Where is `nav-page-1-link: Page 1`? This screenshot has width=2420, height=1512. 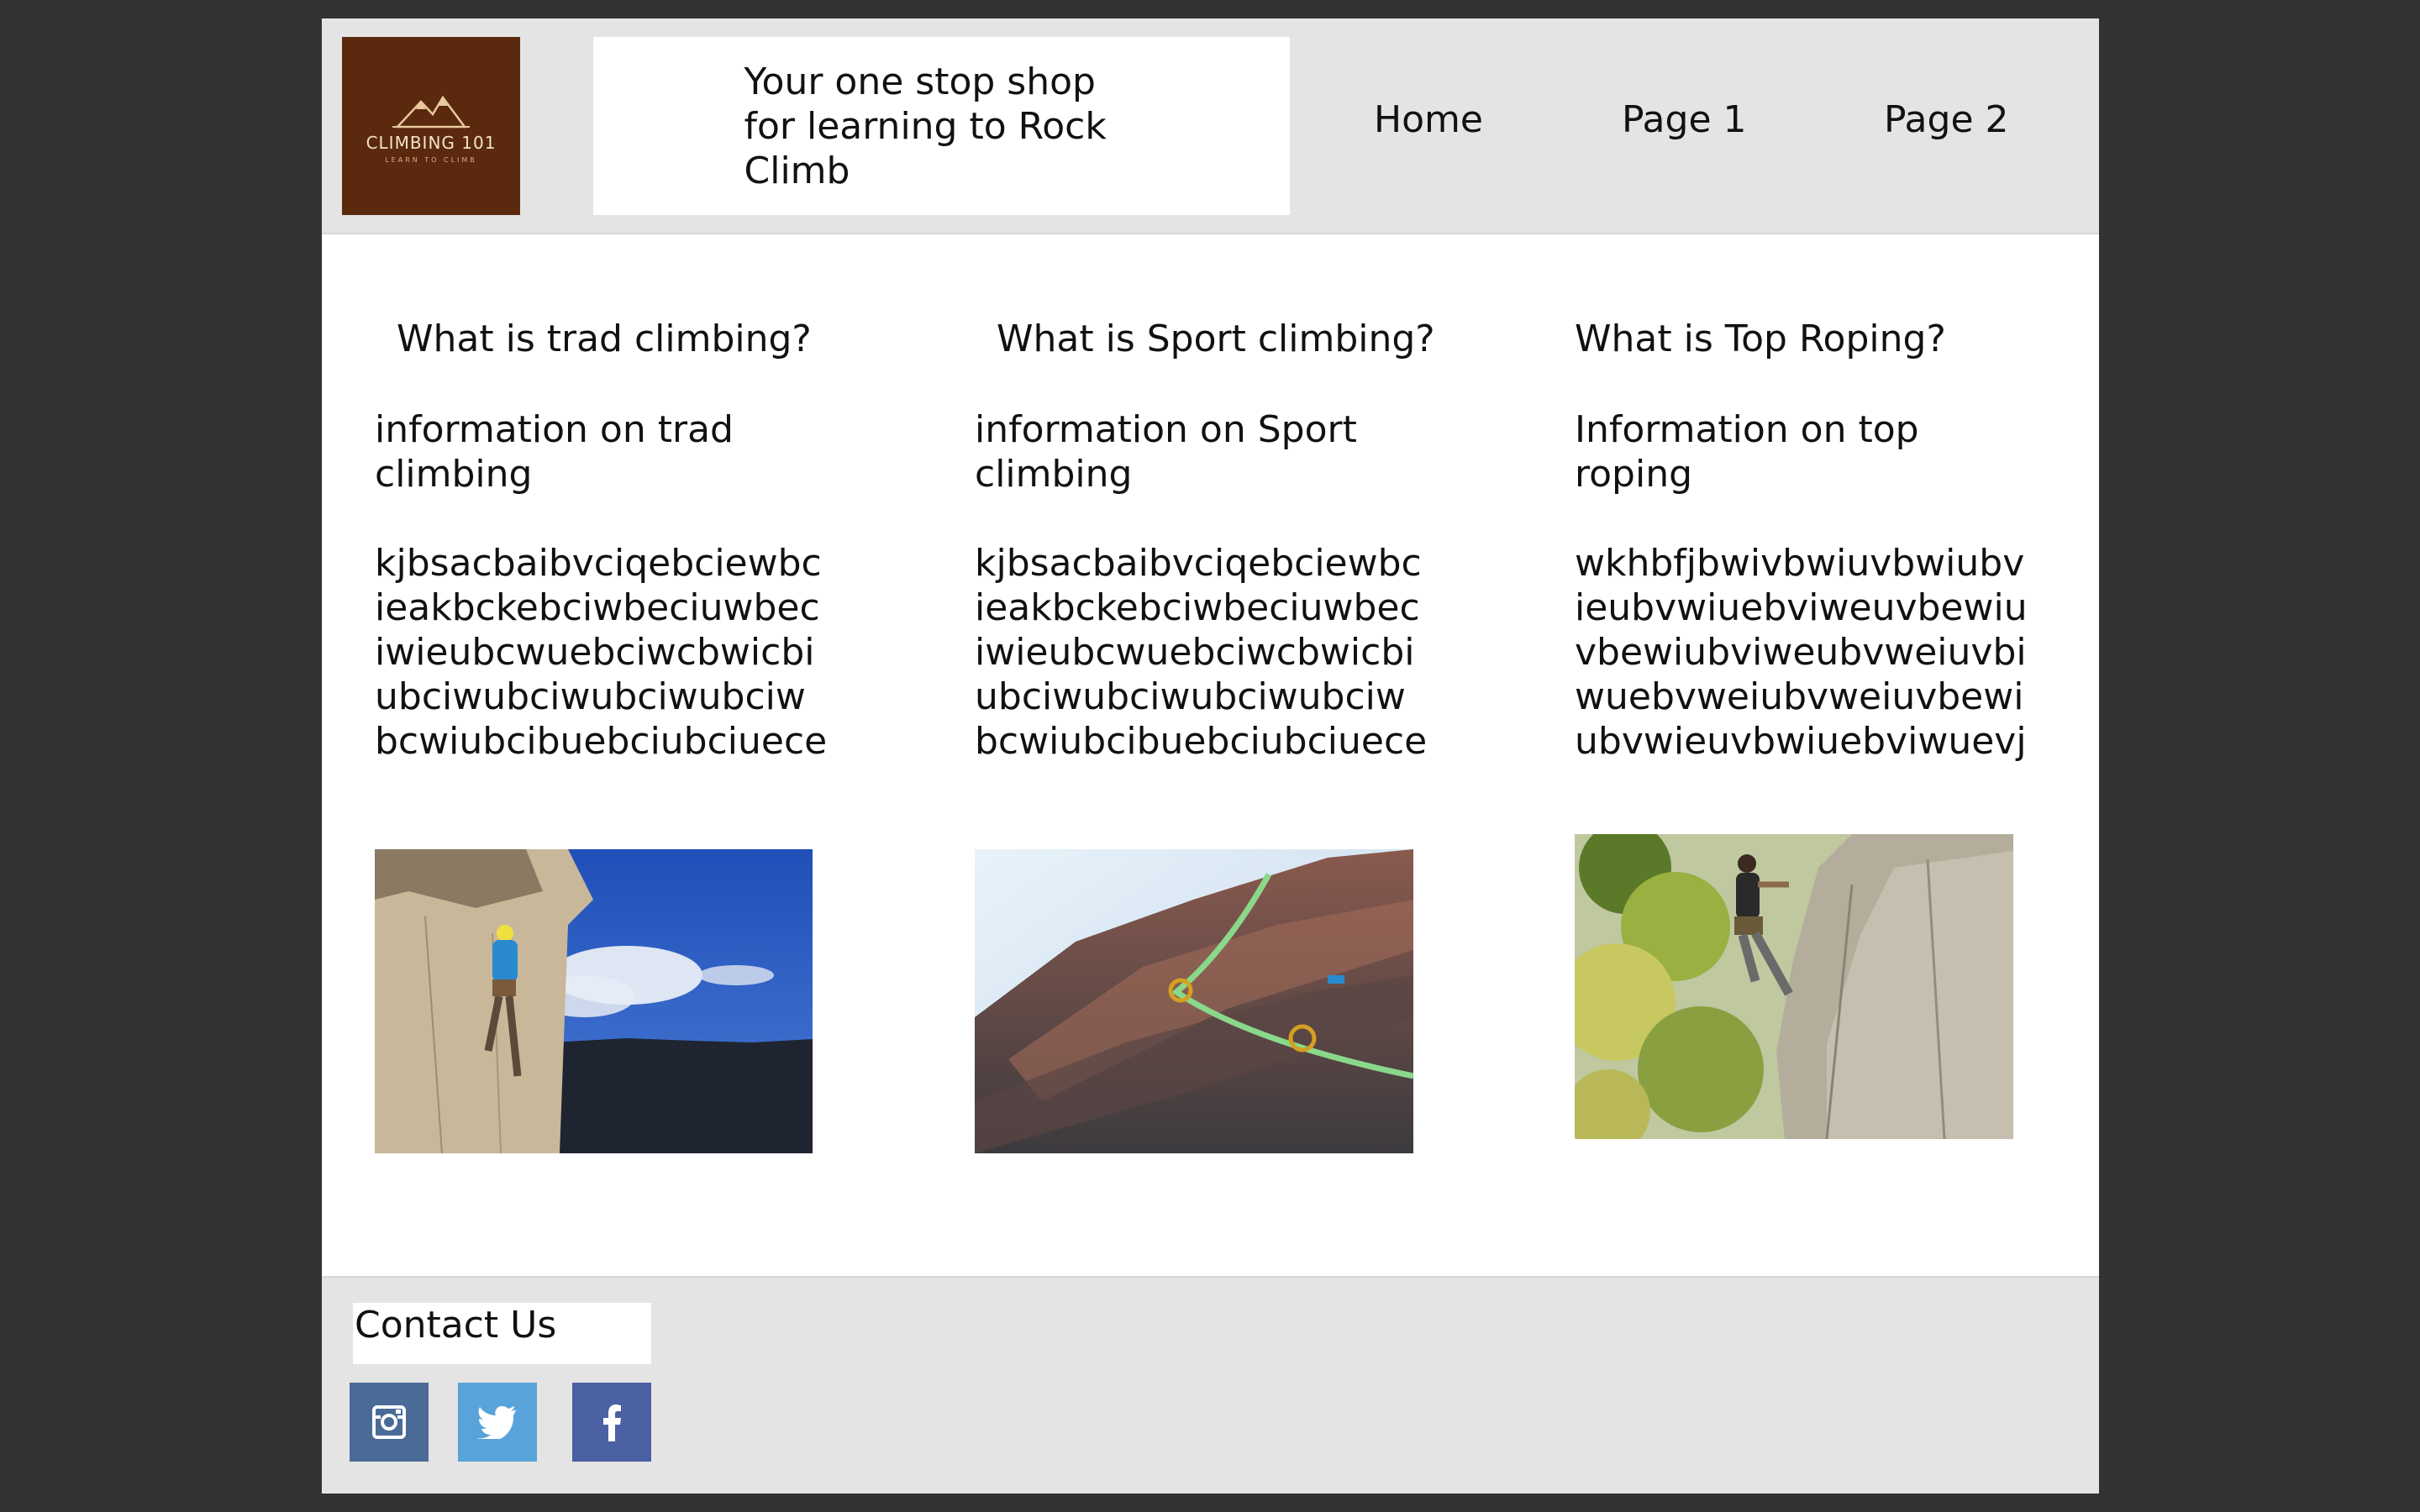
nav-page-1-link: Page 1 is located at coordinates (1684, 119).